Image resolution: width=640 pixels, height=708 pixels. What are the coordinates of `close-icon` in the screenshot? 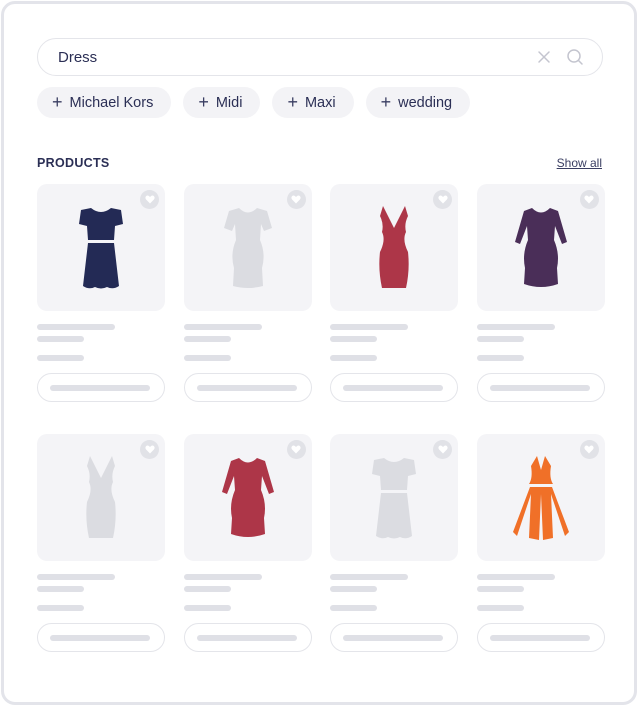 It's located at (544, 57).